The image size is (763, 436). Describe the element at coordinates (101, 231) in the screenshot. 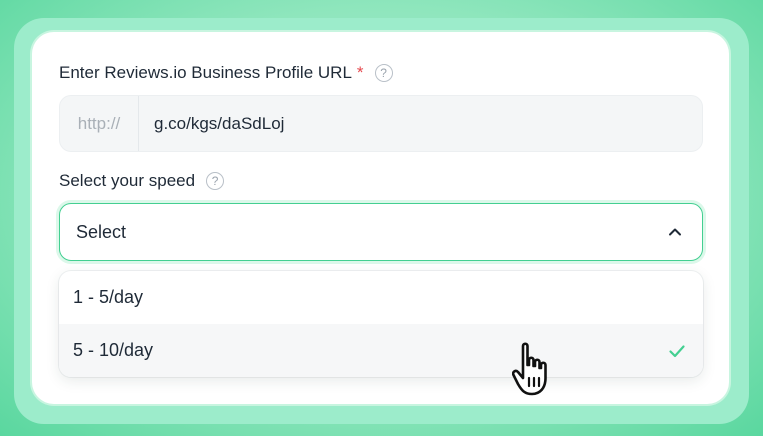

I see `speed-select-value: Select` at that location.